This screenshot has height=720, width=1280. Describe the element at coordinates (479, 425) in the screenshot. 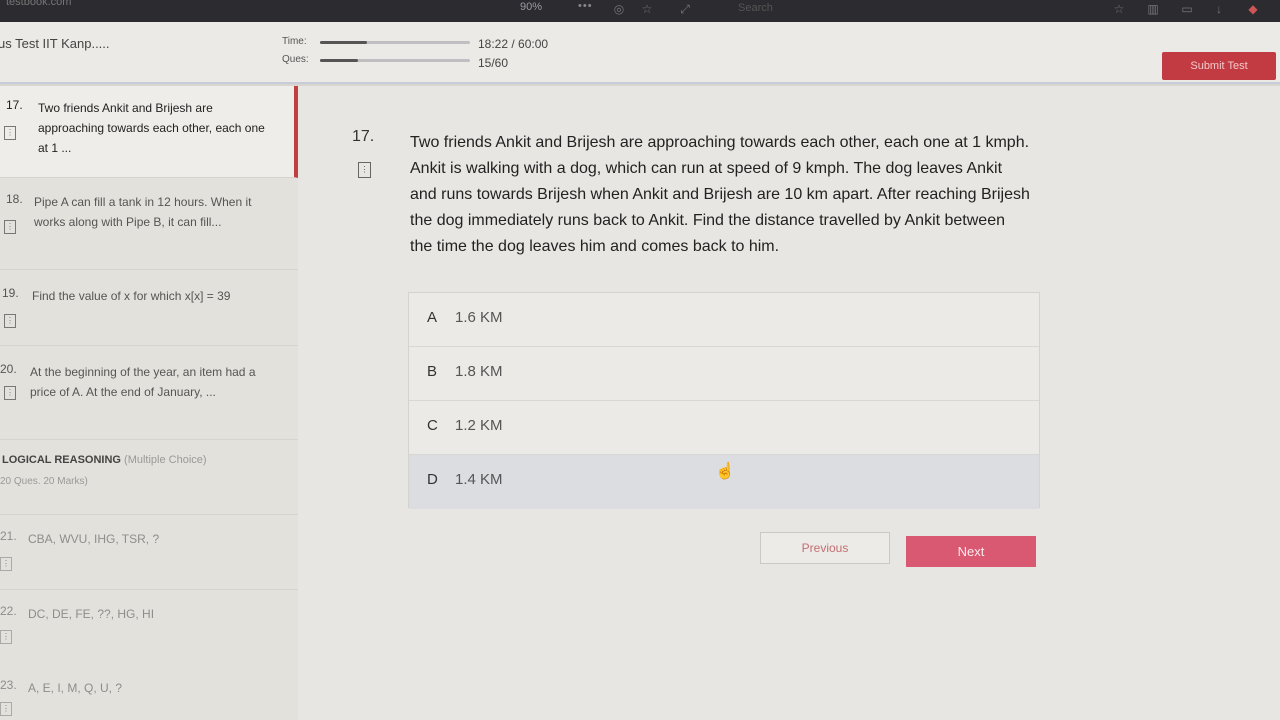

I see `option-text: 1.2 KM` at that location.